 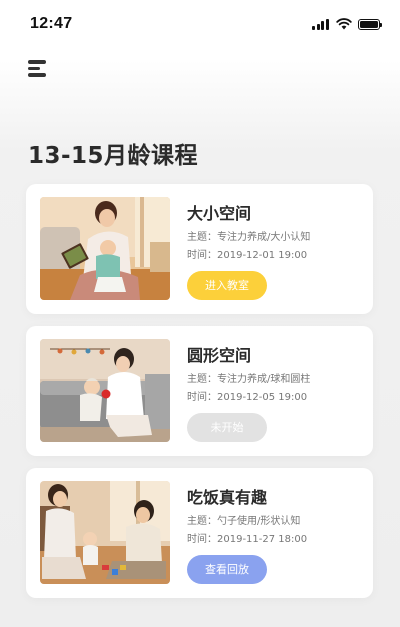 I want to click on course-title: 大小空间, so click(x=219, y=213).